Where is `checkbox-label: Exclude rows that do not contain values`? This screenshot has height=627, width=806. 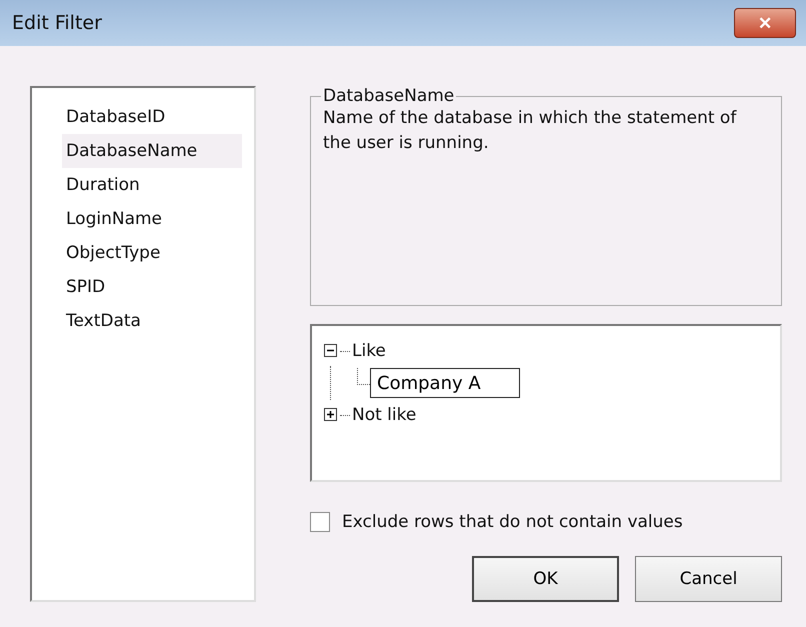 checkbox-label: Exclude rows that do not contain values is located at coordinates (512, 522).